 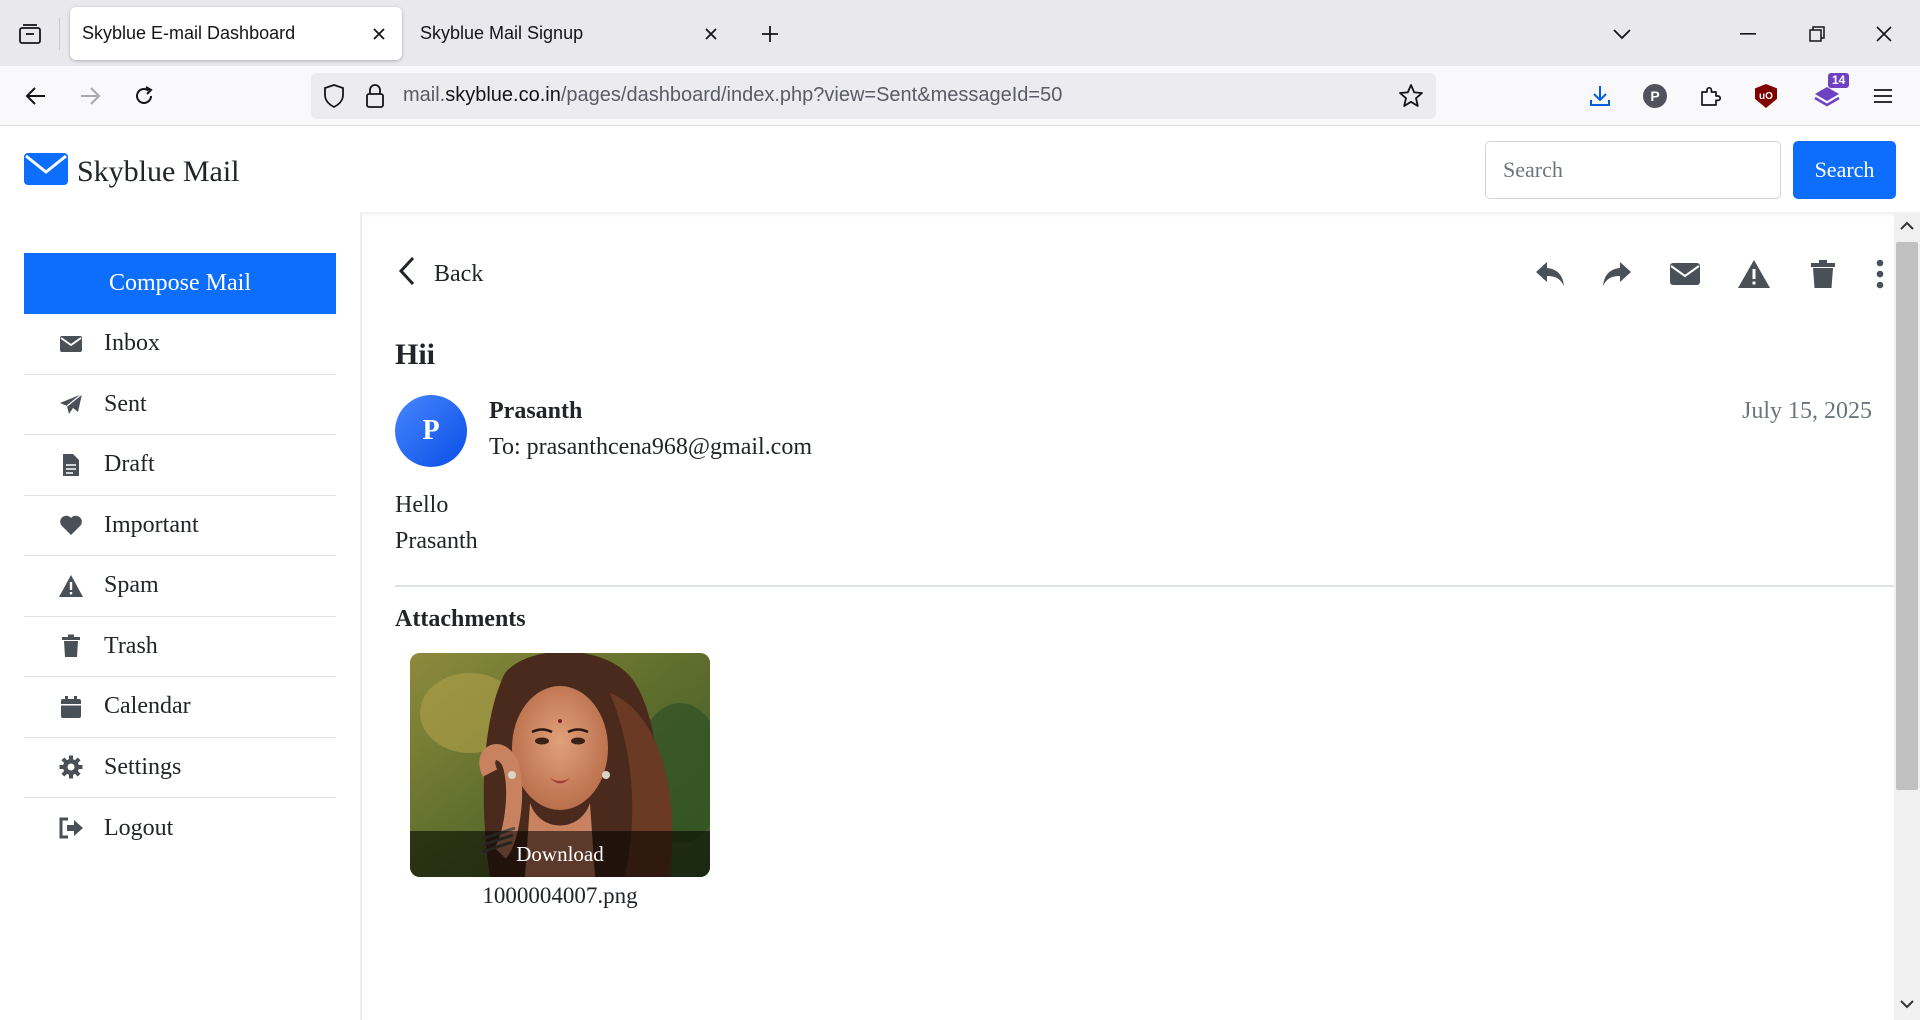 I want to click on tab-title: Skyblue Mail Signup, so click(x=502, y=33).